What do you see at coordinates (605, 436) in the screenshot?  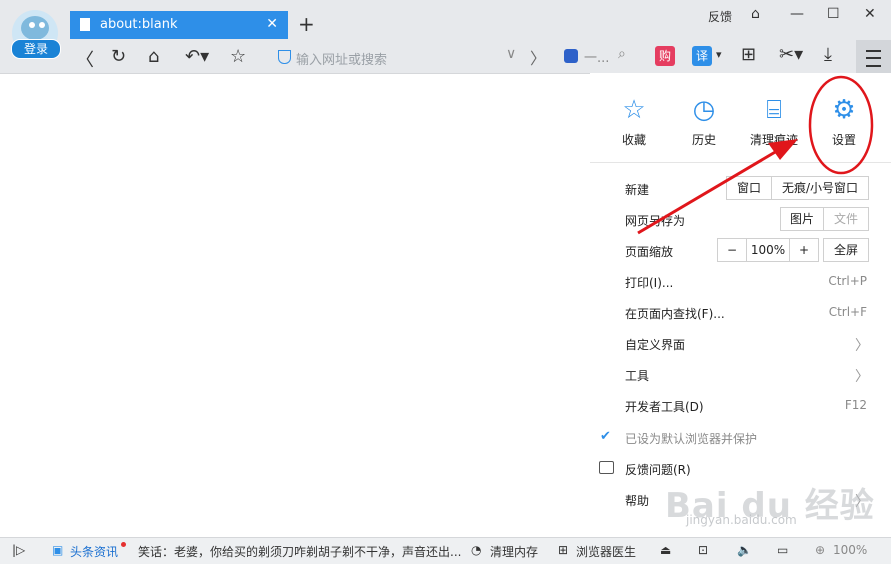 I see `check-icon: ✔` at bounding box center [605, 436].